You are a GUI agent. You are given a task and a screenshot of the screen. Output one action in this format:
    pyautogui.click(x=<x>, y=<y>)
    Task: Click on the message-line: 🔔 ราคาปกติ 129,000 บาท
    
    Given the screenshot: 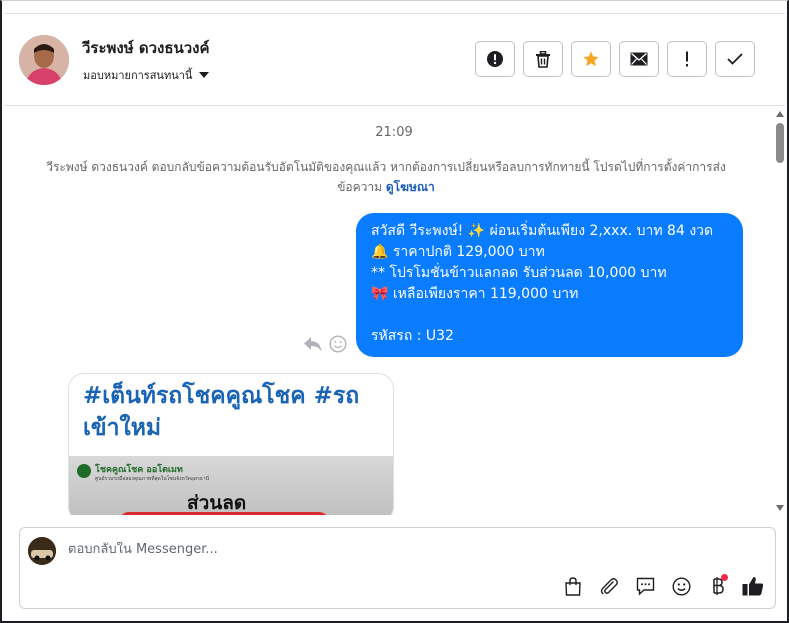 What is the action you would take?
    pyautogui.click(x=458, y=252)
    